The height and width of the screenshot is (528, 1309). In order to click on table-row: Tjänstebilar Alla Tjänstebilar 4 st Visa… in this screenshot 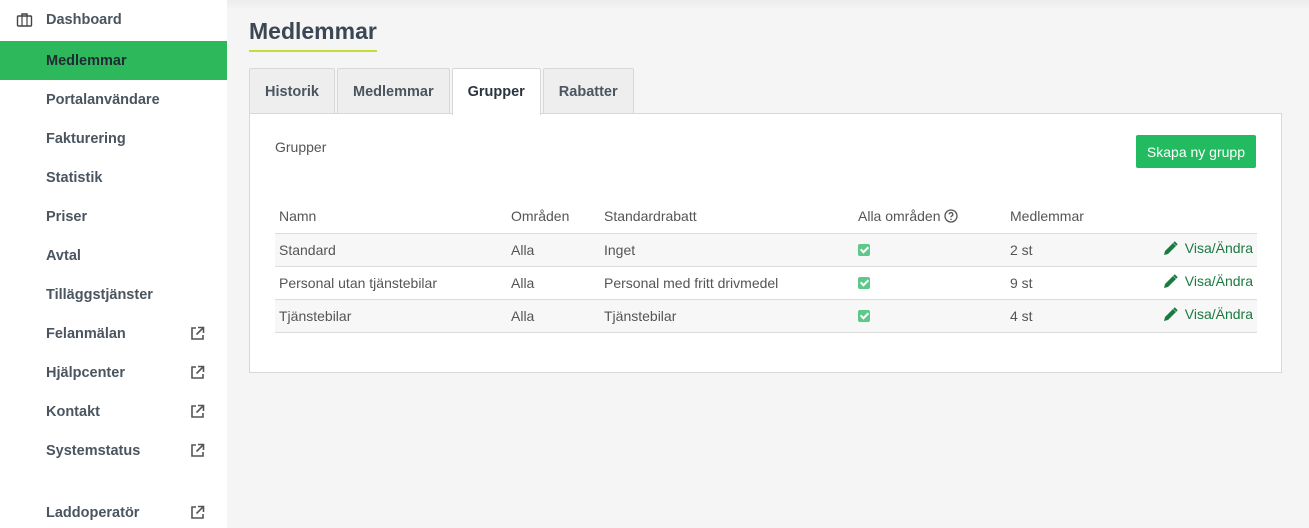, I will do `click(766, 316)`.